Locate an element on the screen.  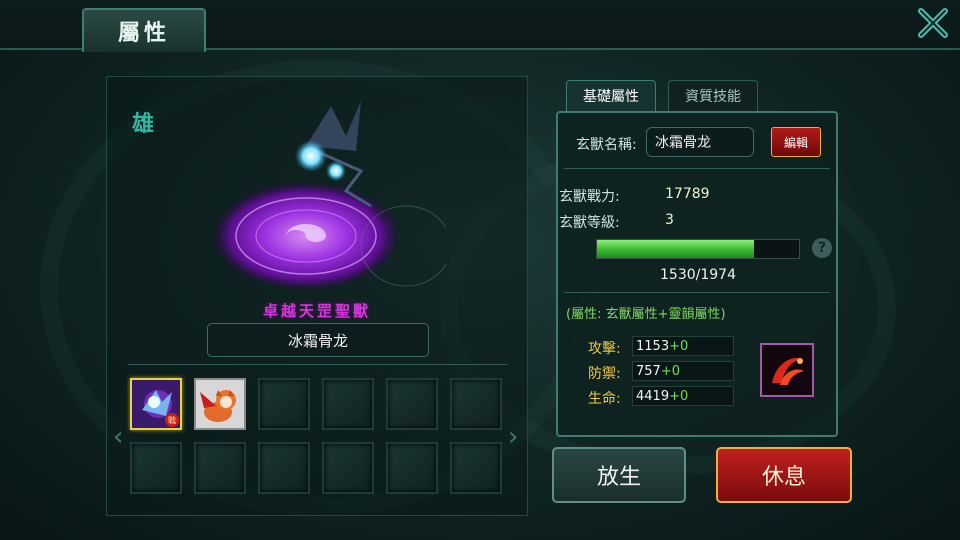
beast-name-field: 冰霜骨龙 is located at coordinates (700, 142).